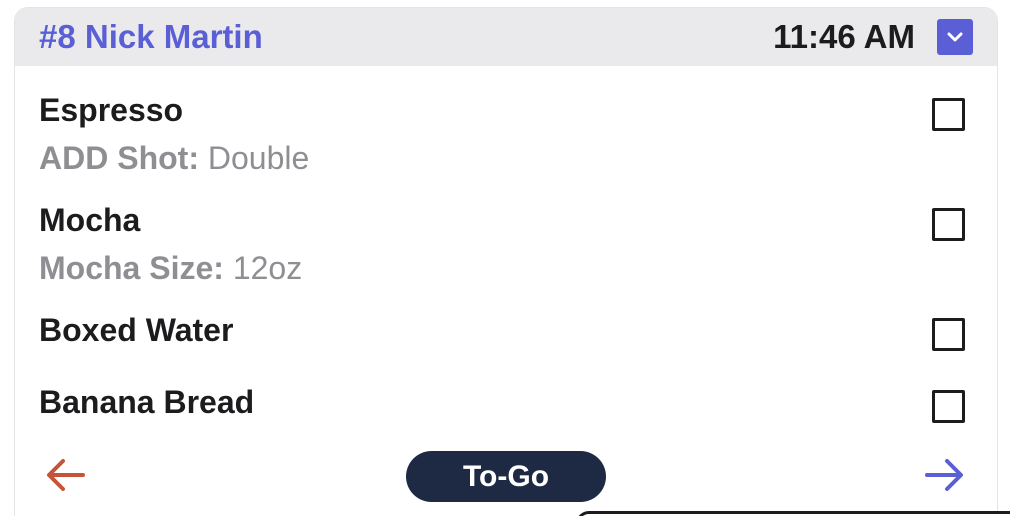  I want to click on order-type-button: To-Go, so click(506, 476).